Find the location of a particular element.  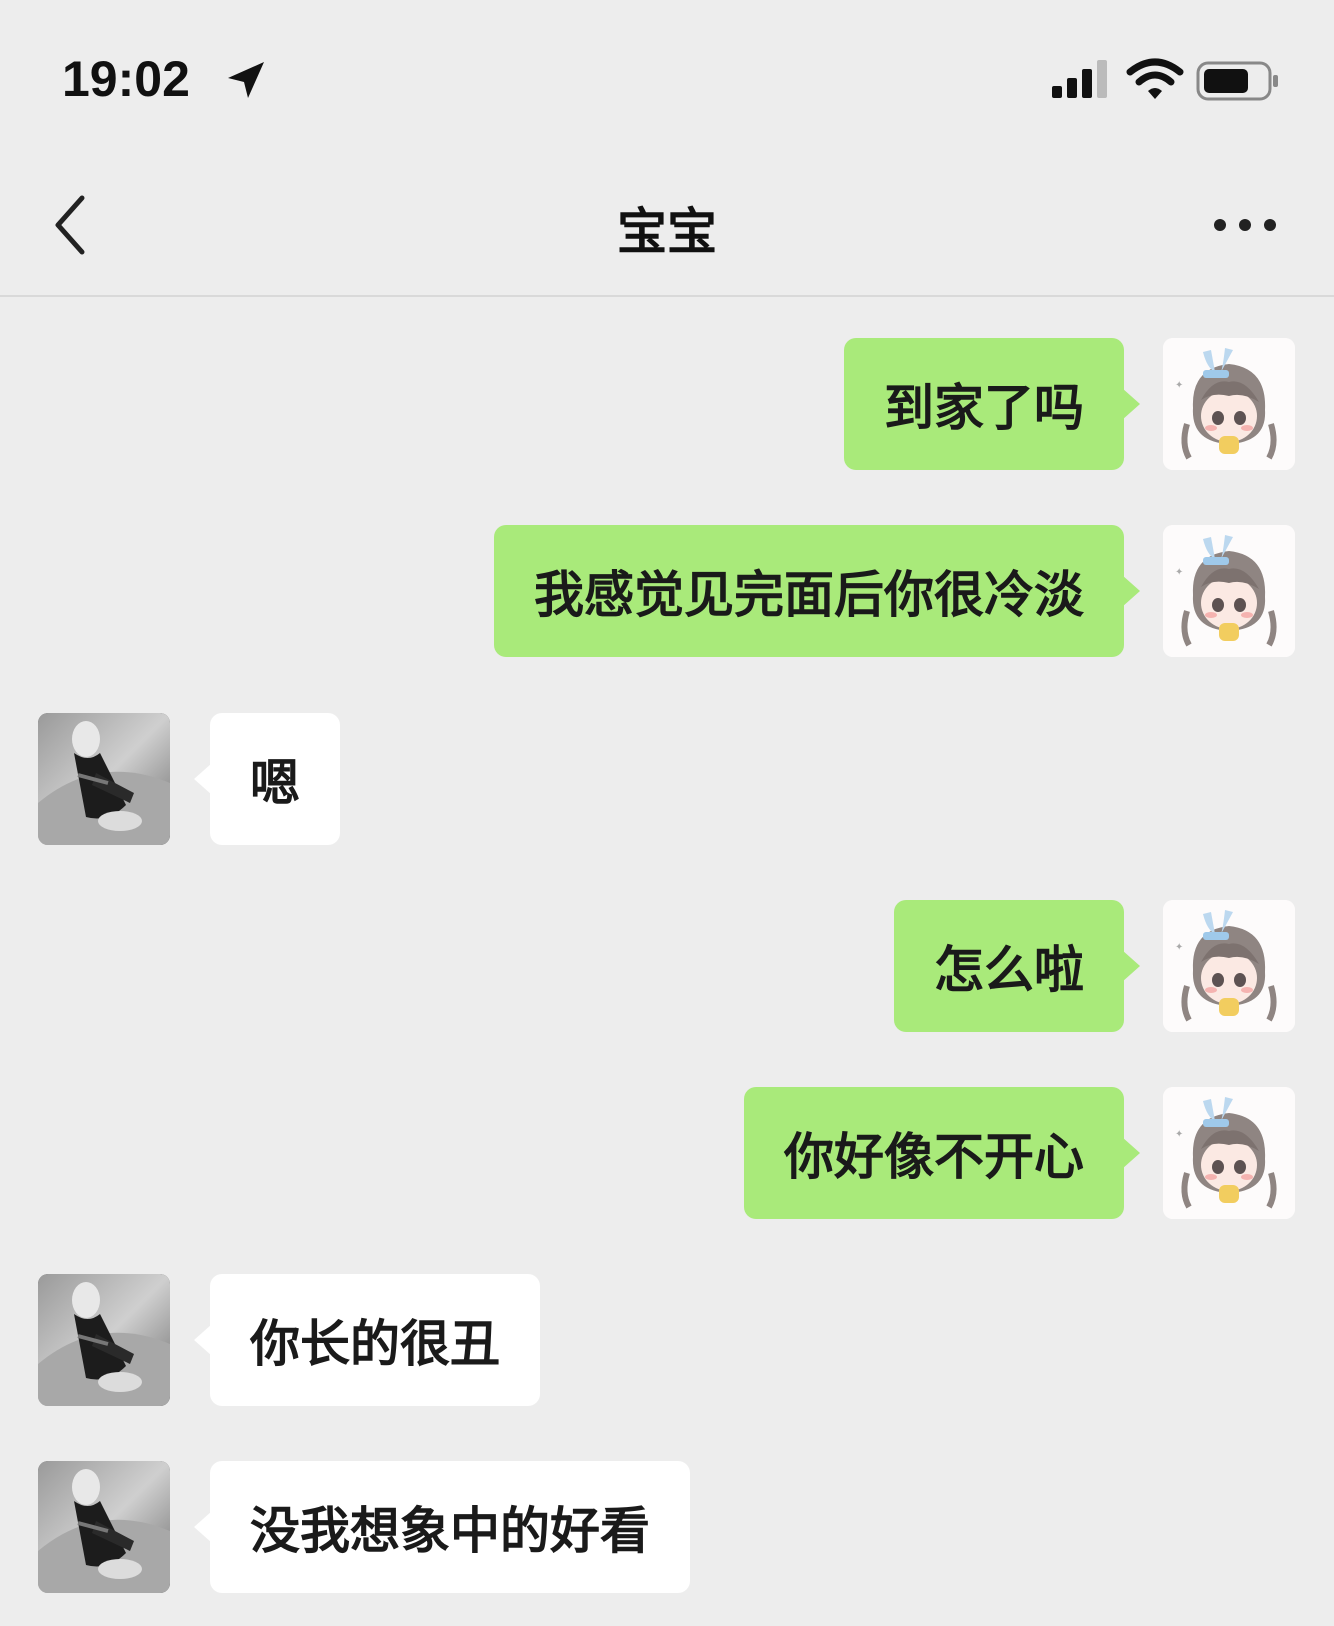

message-bubble-sent: 到家了吗 is located at coordinates (992, 404).